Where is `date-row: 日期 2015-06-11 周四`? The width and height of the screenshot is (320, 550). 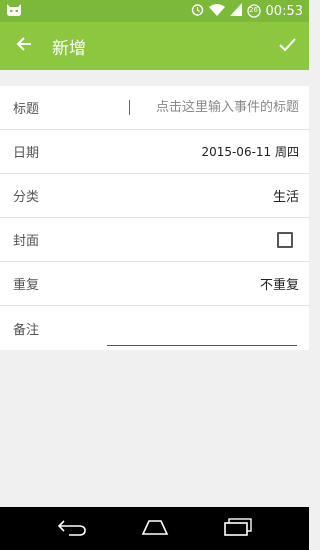 date-row: 日期 2015-06-11 周四 is located at coordinates (154, 152).